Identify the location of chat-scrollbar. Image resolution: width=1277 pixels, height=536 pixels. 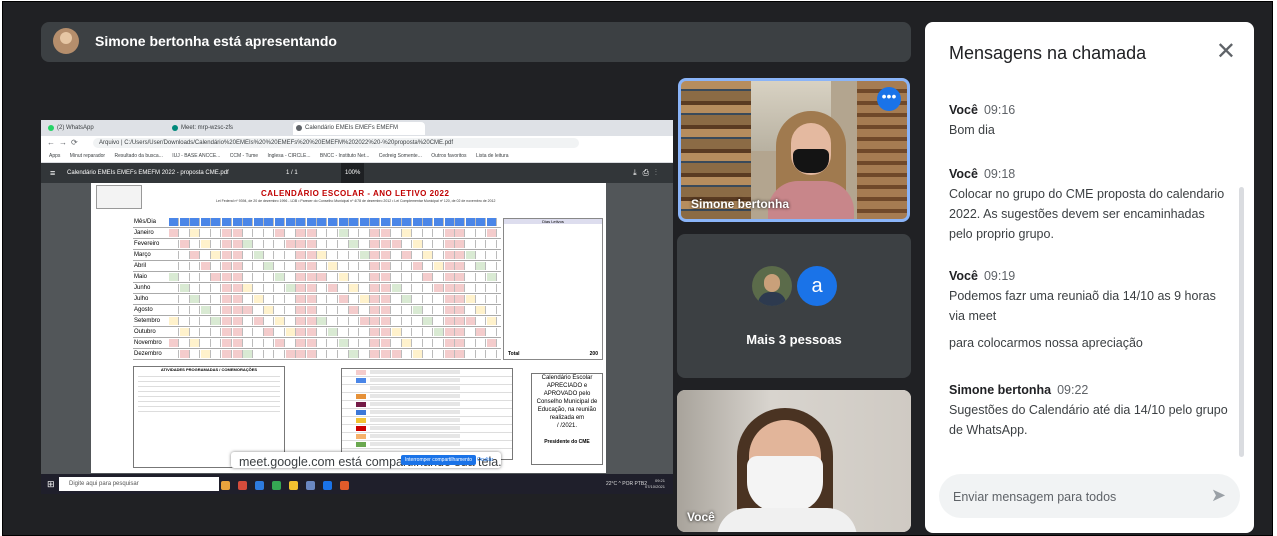
(1241, 322).